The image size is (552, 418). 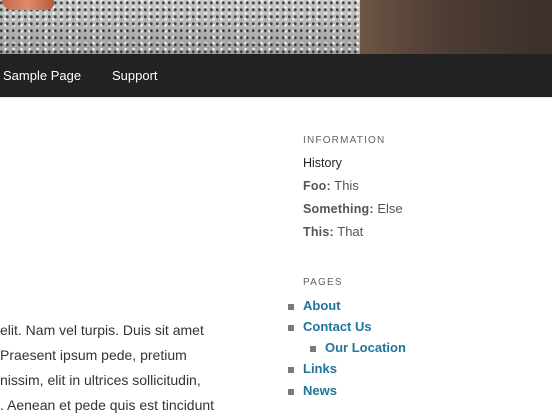 What do you see at coordinates (320, 390) in the screenshot?
I see `page-link-news: News` at bounding box center [320, 390].